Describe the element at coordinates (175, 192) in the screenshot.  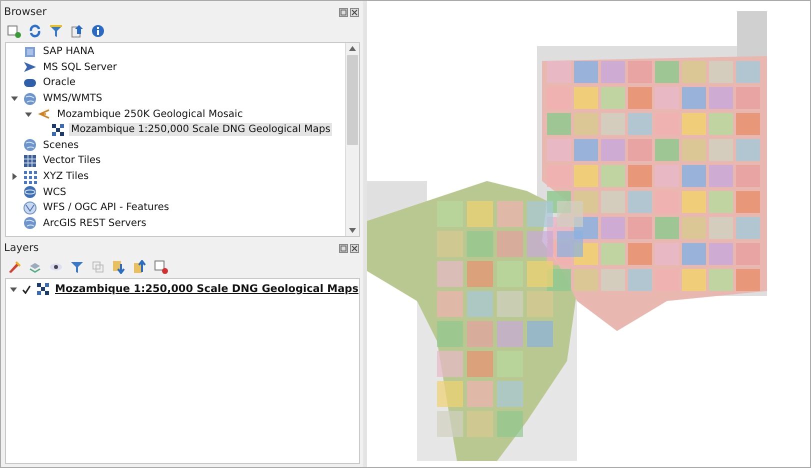
I see `tree-item: WCS` at that location.